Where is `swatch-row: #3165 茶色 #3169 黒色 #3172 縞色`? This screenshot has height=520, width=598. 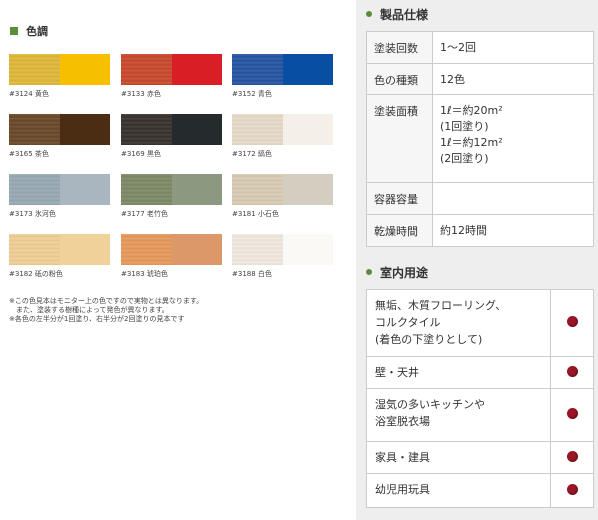
swatch-row: #3165 茶色 #3169 黒色 #3172 縞色 is located at coordinates (176, 141).